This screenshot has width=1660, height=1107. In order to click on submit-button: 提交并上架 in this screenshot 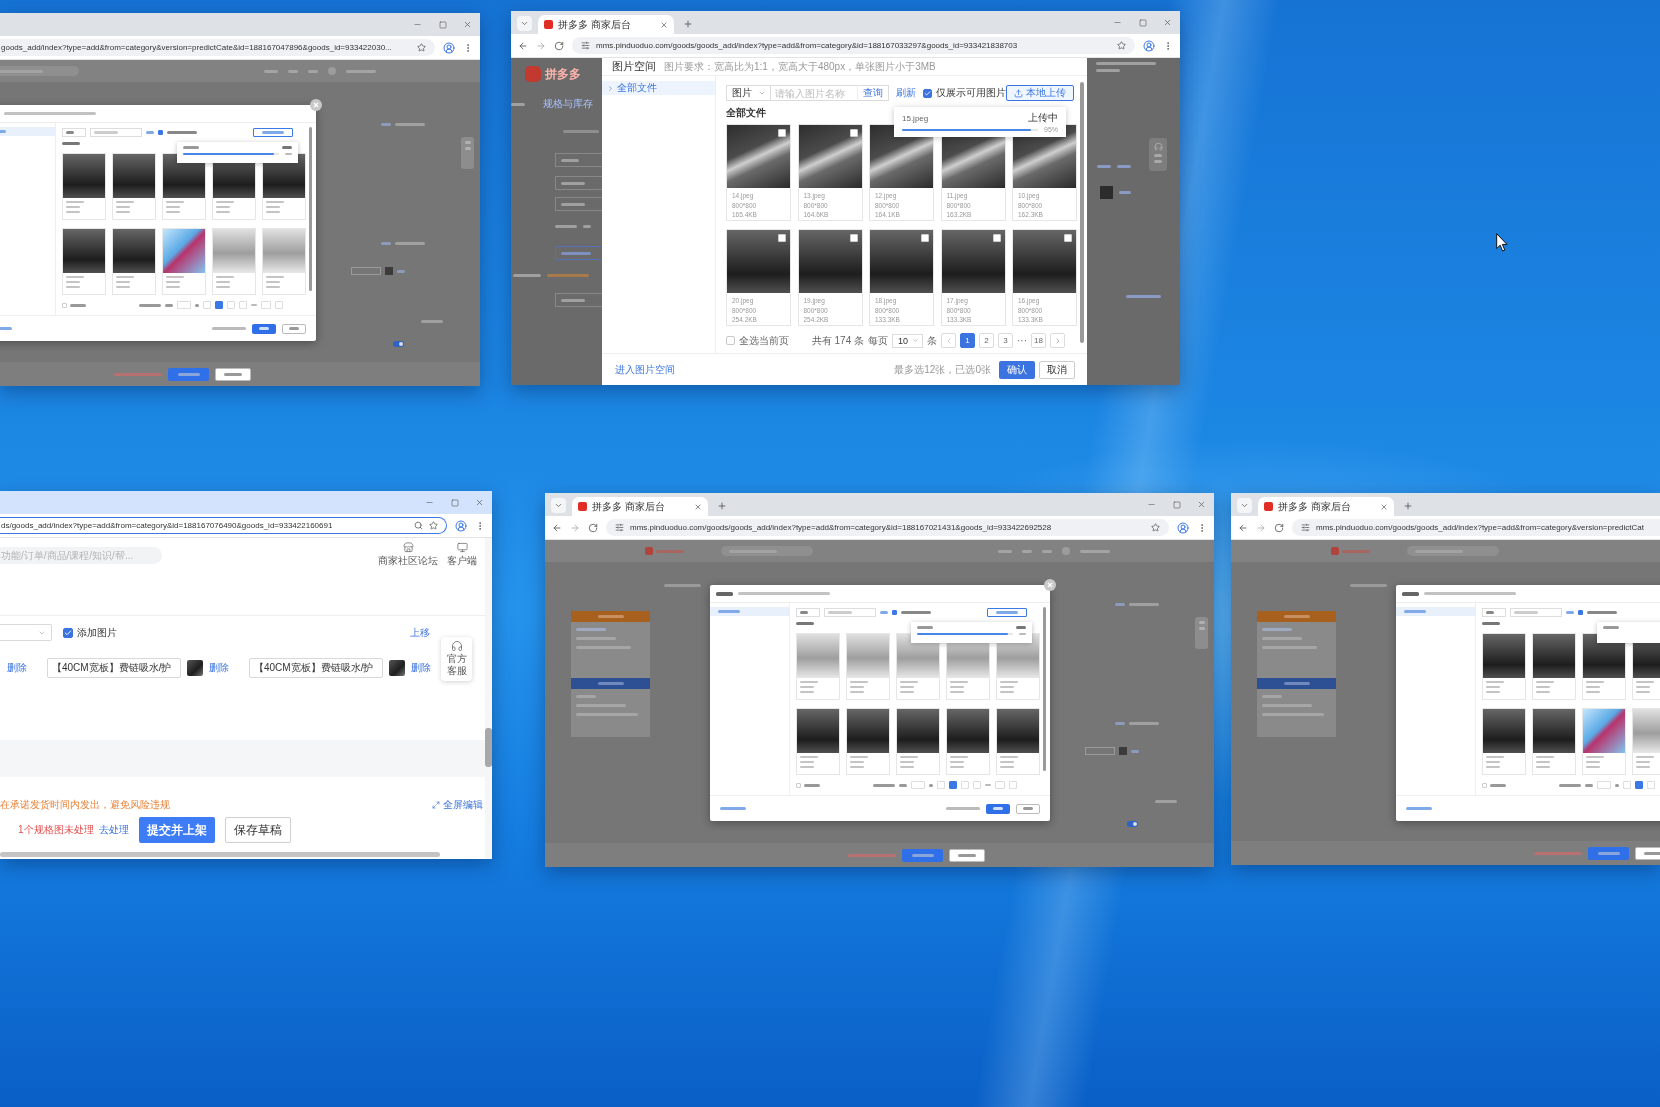, I will do `click(176, 830)`.